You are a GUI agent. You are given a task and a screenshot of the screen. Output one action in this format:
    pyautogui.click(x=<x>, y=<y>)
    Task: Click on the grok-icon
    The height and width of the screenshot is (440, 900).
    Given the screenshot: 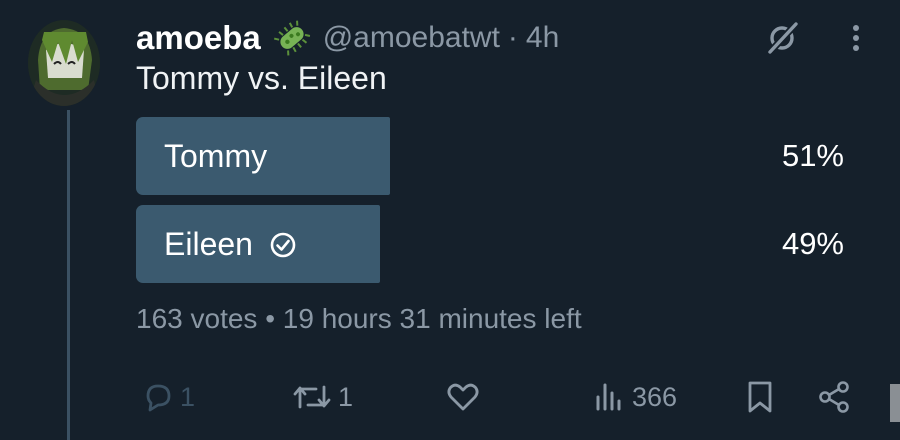 What is the action you would take?
    pyautogui.click(x=783, y=38)
    